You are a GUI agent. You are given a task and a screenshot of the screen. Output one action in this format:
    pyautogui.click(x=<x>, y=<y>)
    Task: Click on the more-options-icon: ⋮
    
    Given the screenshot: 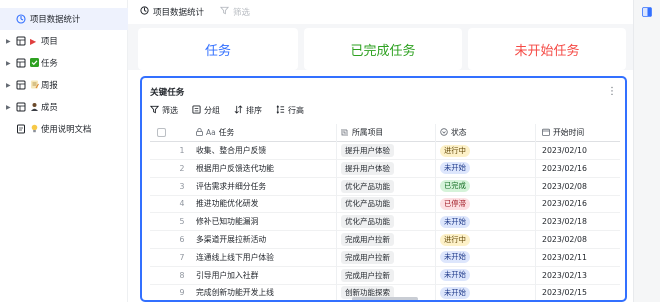 What is the action you would take?
    pyautogui.click(x=612, y=91)
    